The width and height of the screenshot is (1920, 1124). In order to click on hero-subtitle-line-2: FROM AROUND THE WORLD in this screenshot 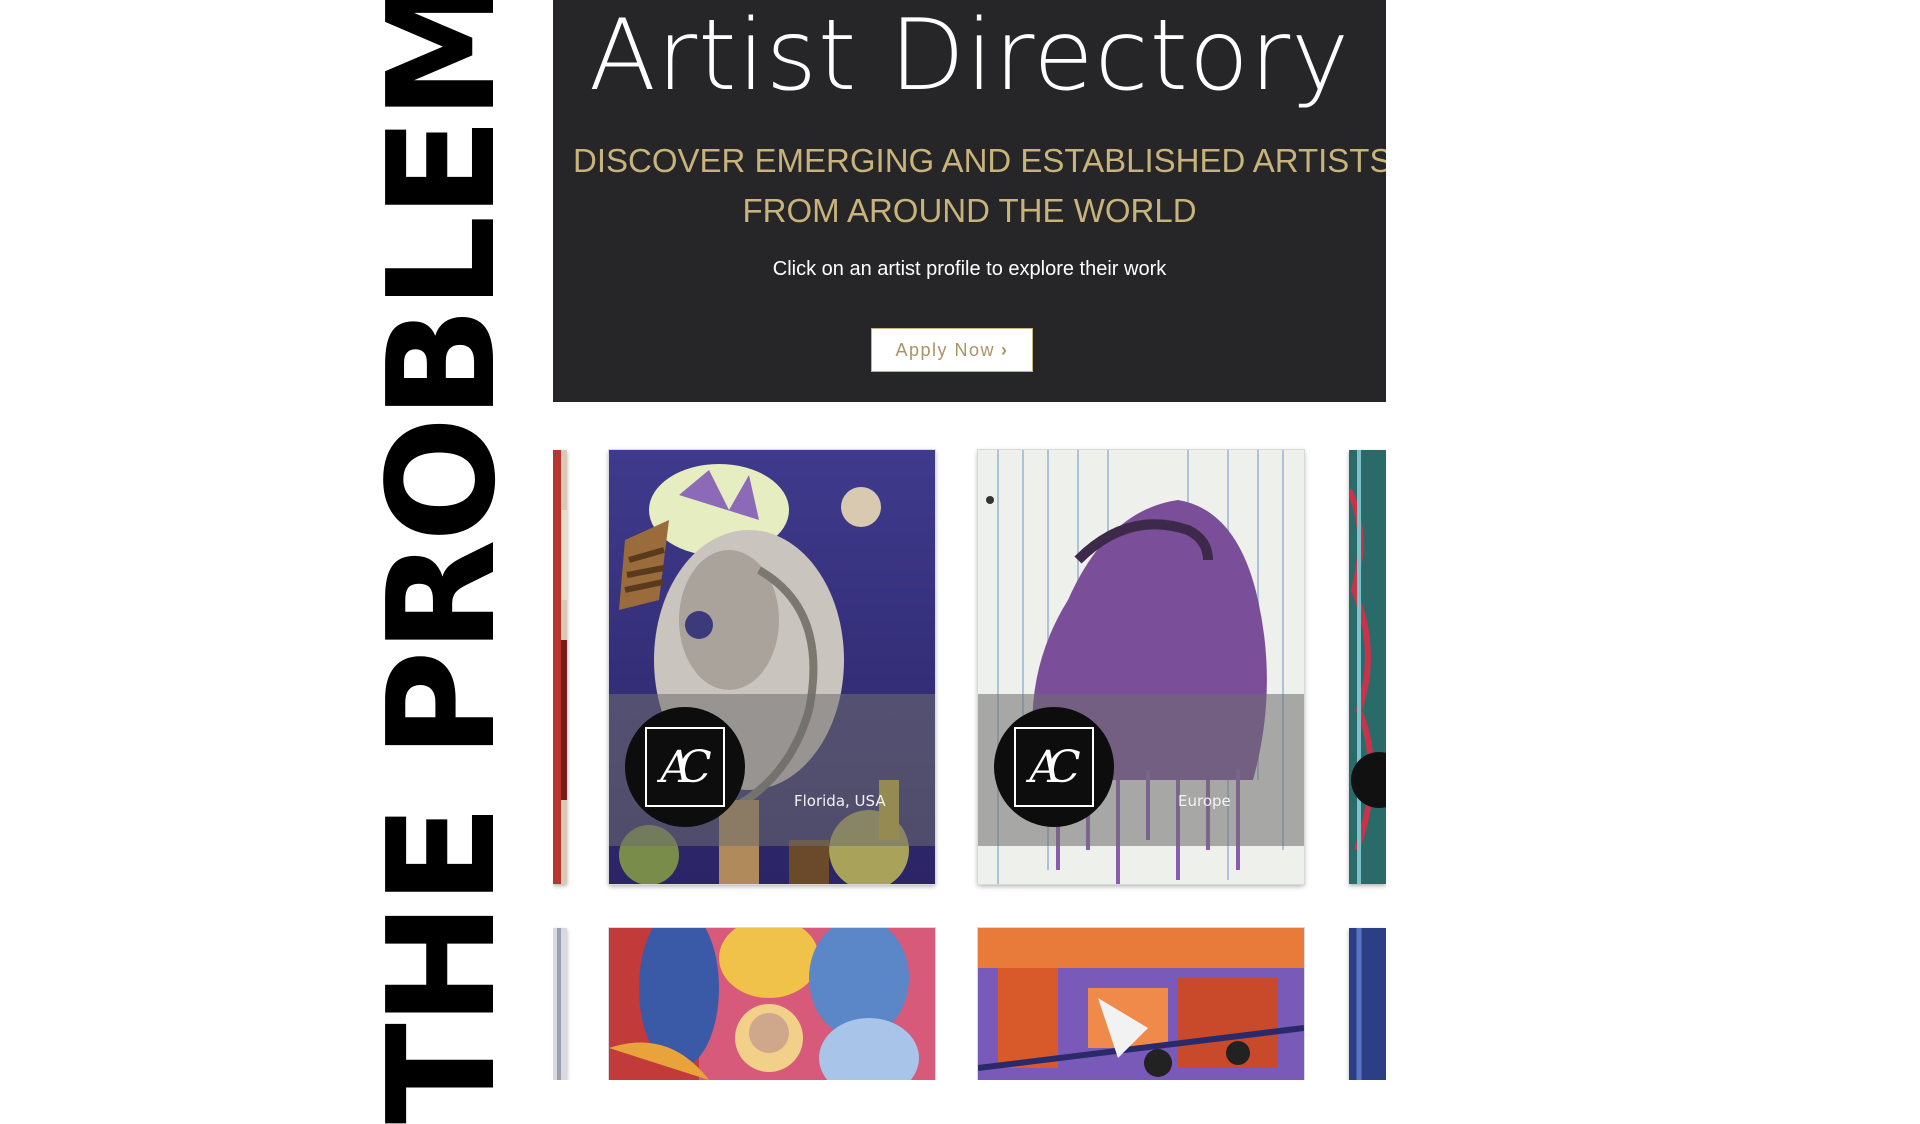, I will do `click(969, 210)`.